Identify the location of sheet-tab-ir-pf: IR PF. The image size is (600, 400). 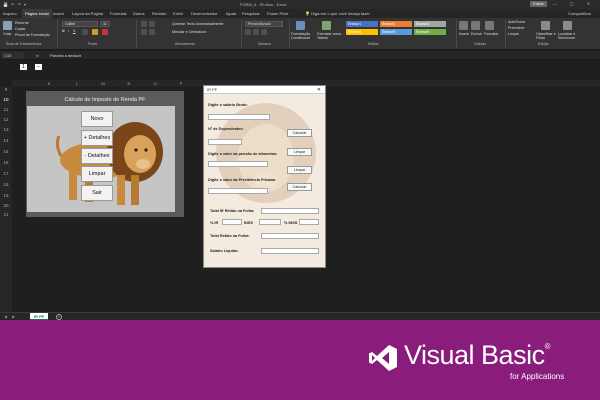
(39, 316).